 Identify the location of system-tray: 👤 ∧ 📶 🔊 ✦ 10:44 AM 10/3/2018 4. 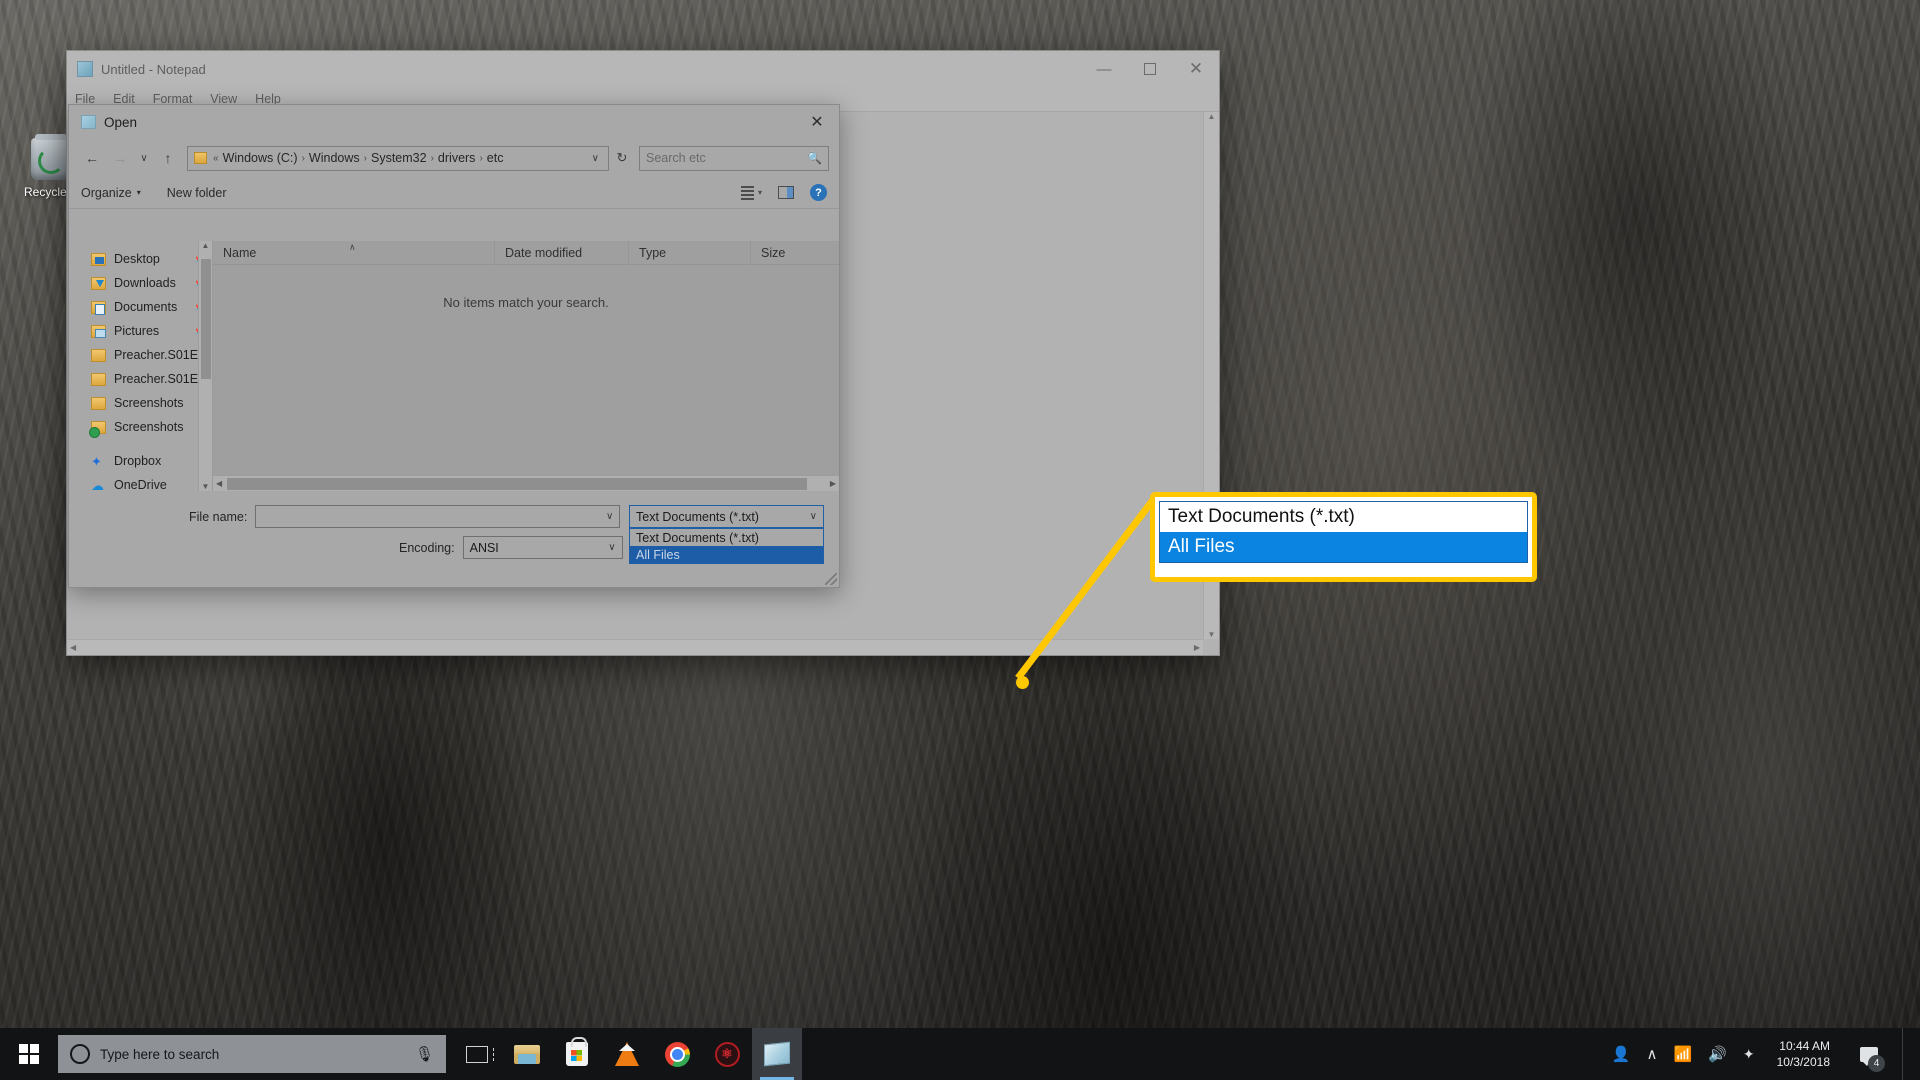
(1766, 1054).